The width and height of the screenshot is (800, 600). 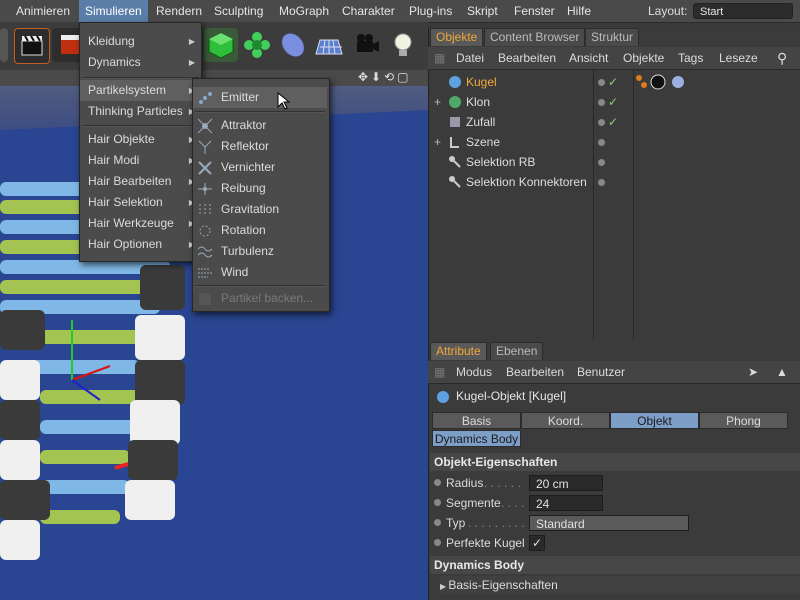 I want to click on cursor-arrow-icon: ➤, so click(x=753, y=372).